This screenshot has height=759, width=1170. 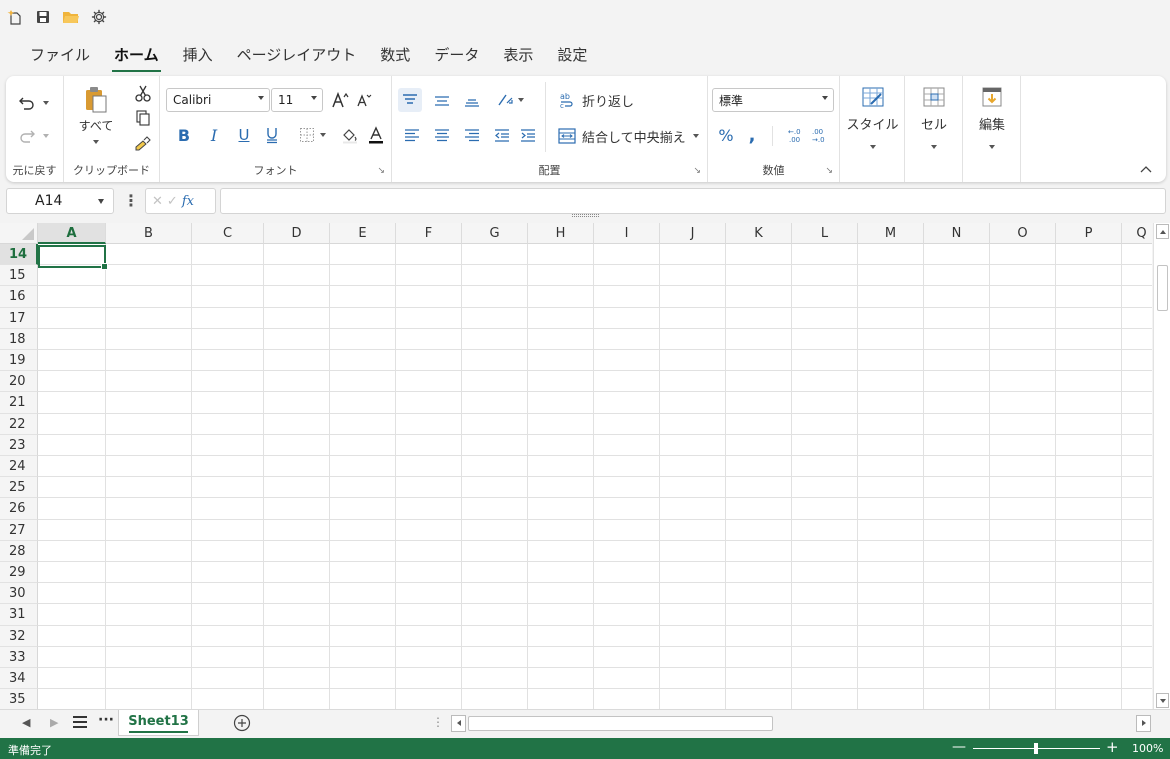 I want to click on column-header-P: P, so click(x=1089, y=233).